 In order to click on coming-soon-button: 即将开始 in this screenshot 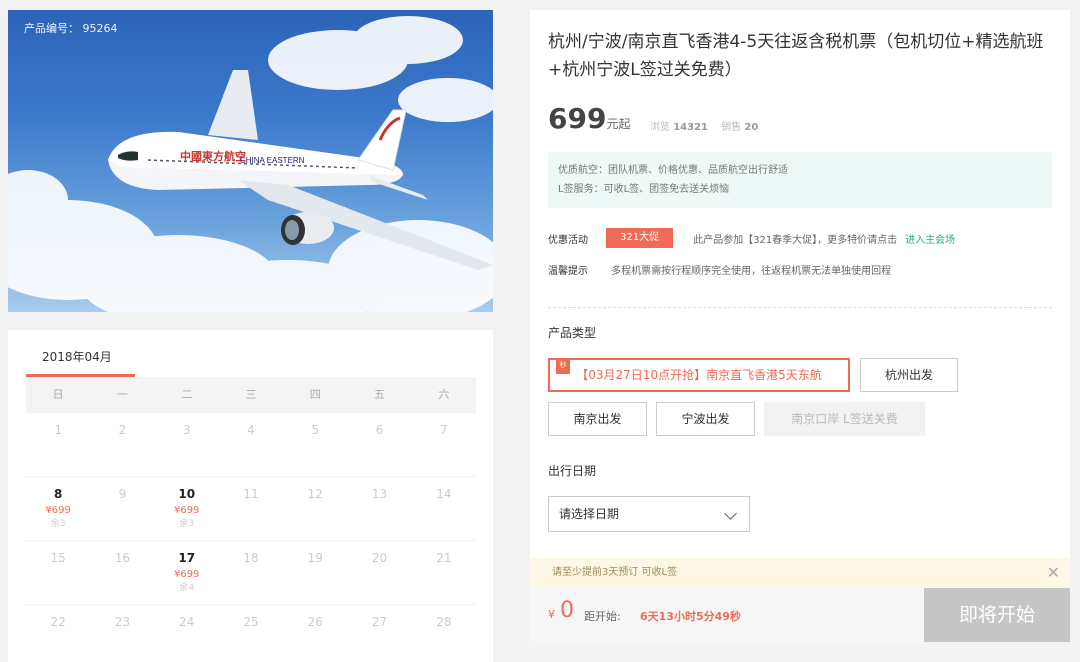, I will do `click(997, 615)`.